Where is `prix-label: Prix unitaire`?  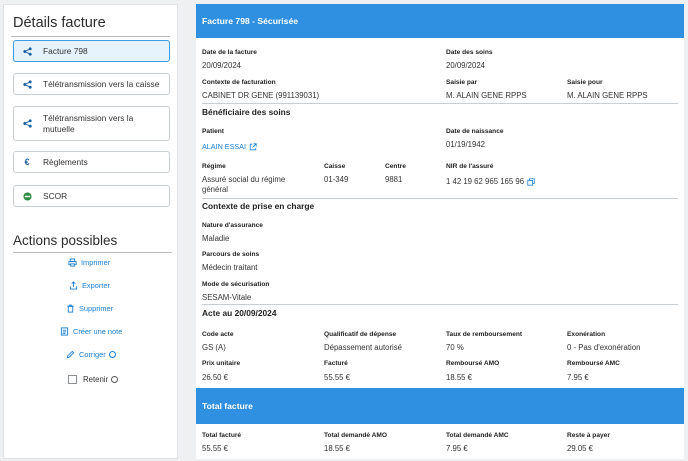
prix-label: Prix unitaire is located at coordinates (221, 363).